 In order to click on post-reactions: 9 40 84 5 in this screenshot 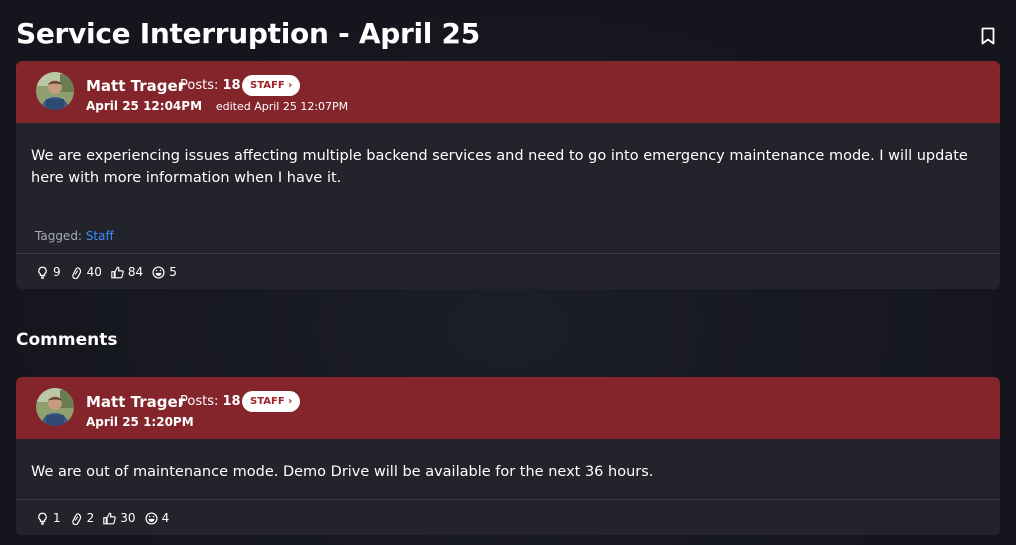, I will do `click(106, 272)`.